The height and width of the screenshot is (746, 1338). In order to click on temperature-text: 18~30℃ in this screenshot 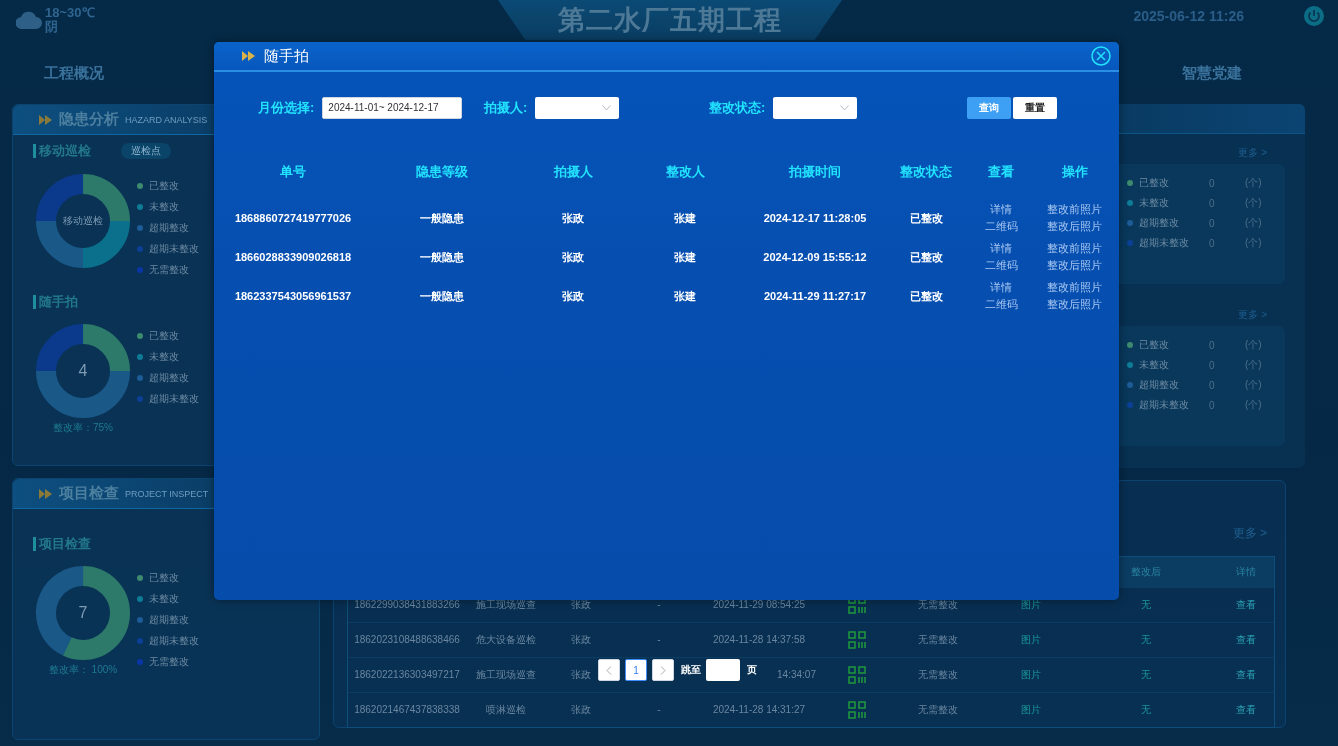, I will do `click(70, 13)`.